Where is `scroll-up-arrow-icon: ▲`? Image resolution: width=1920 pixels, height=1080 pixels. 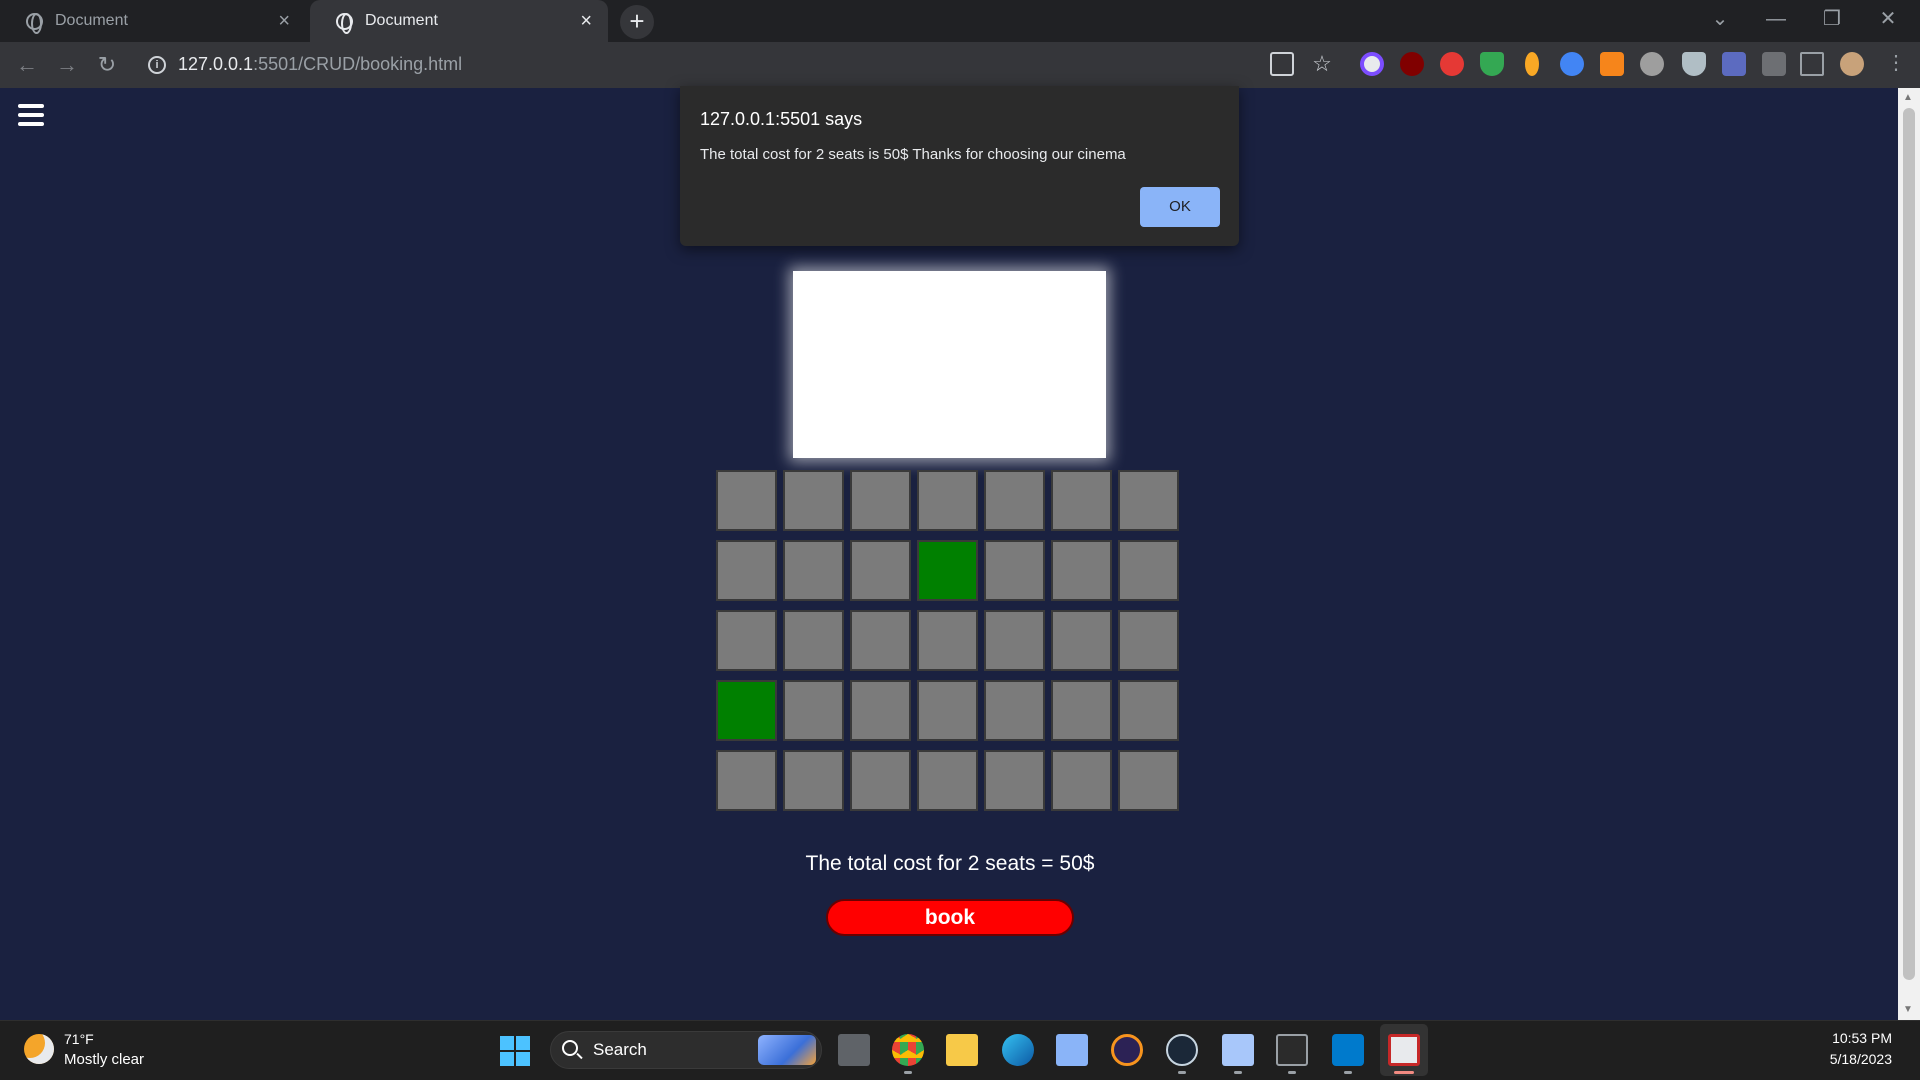
scroll-up-arrow-icon: ▲ is located at coordinates (1908, 97).